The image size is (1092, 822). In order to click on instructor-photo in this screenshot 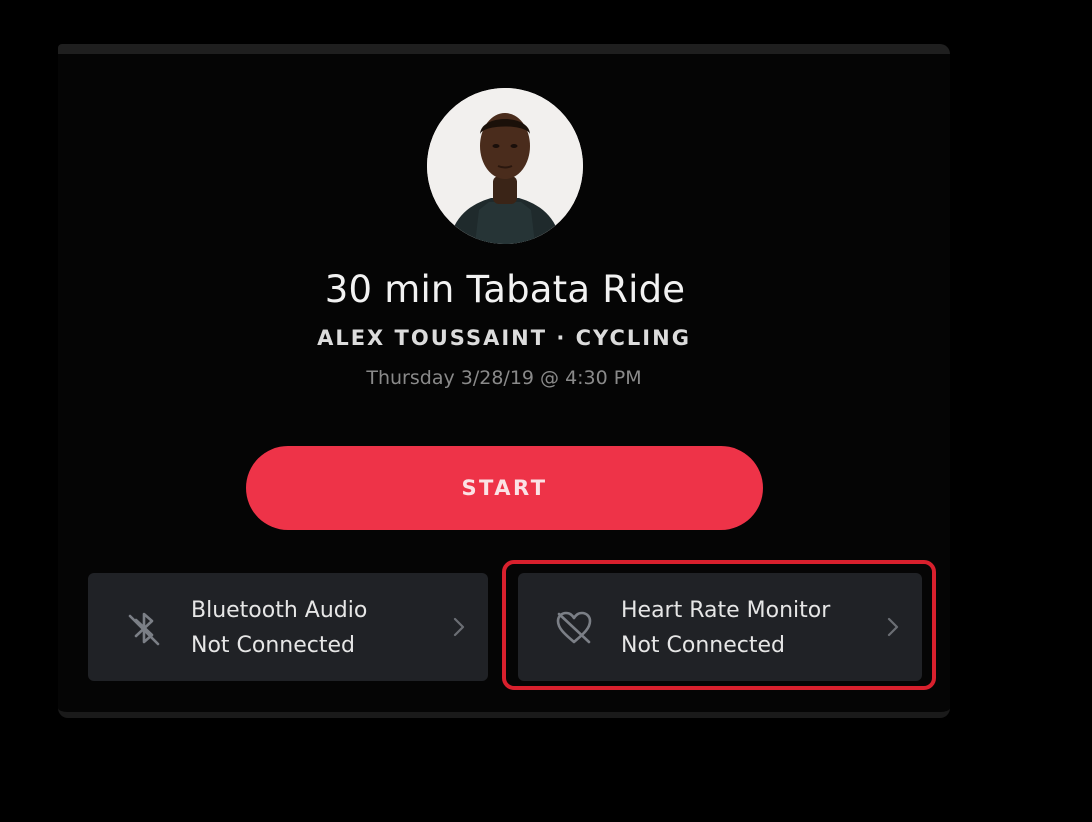, I will do `click(505, 166)`.